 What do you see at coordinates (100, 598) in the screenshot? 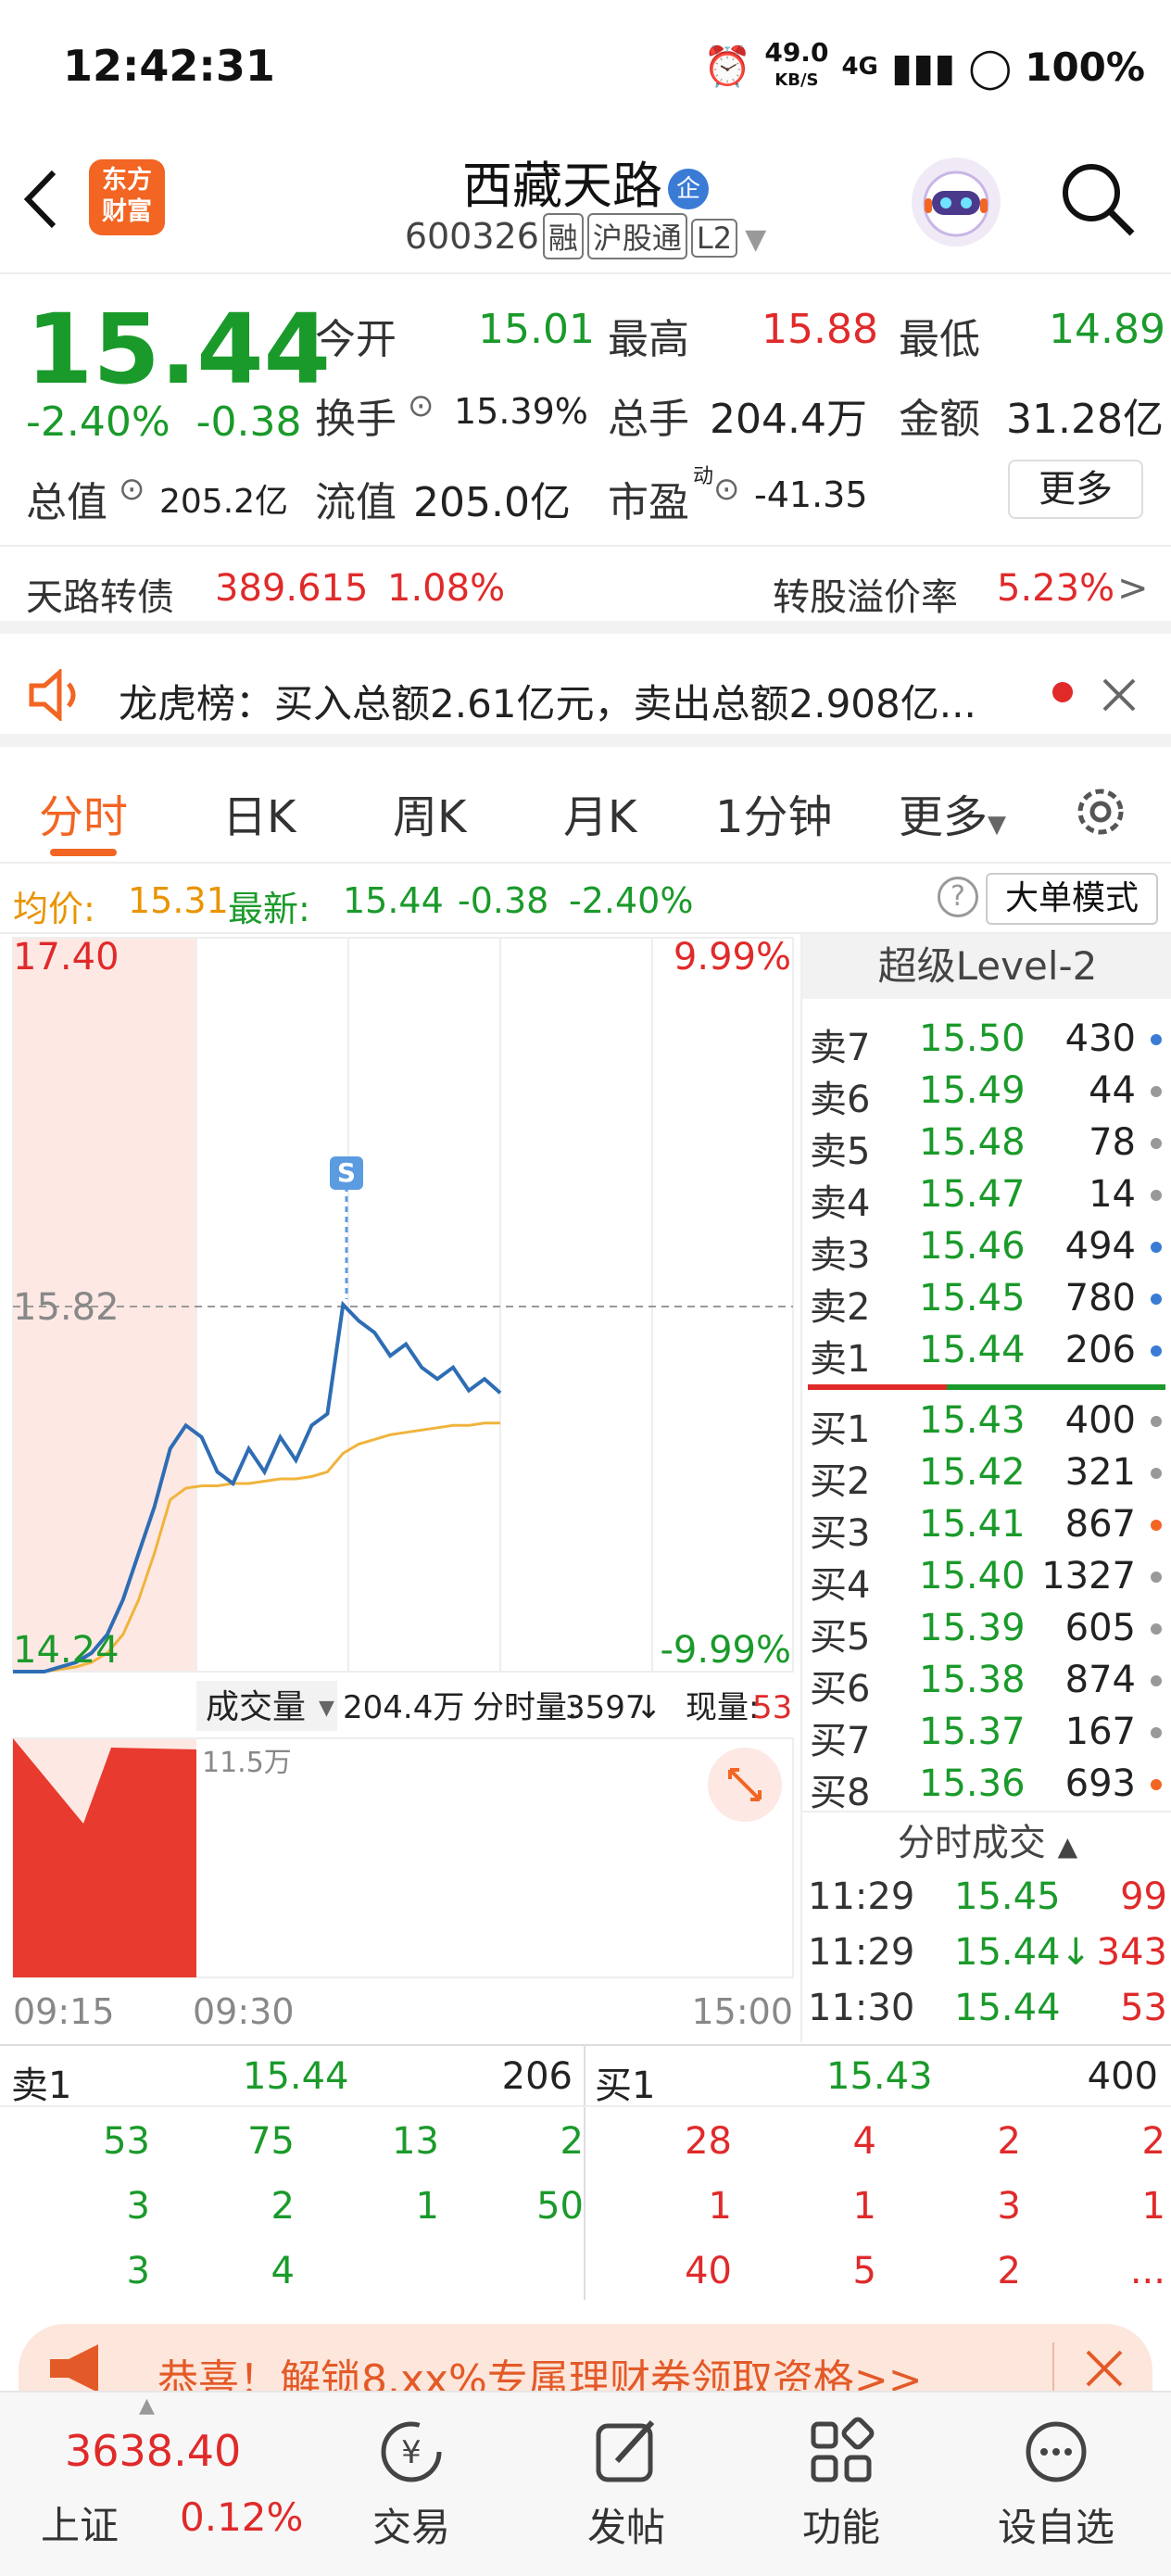
I see `cb-name: 天路转债` at bounding box center [100, 598].